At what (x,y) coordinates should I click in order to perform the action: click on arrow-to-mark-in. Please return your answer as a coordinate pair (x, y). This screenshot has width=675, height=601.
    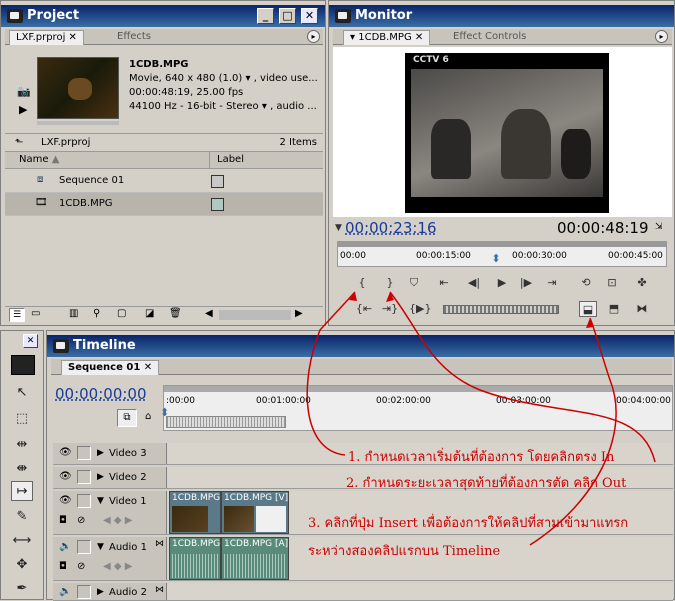
    Looking at the image, I should click on (331, 373).